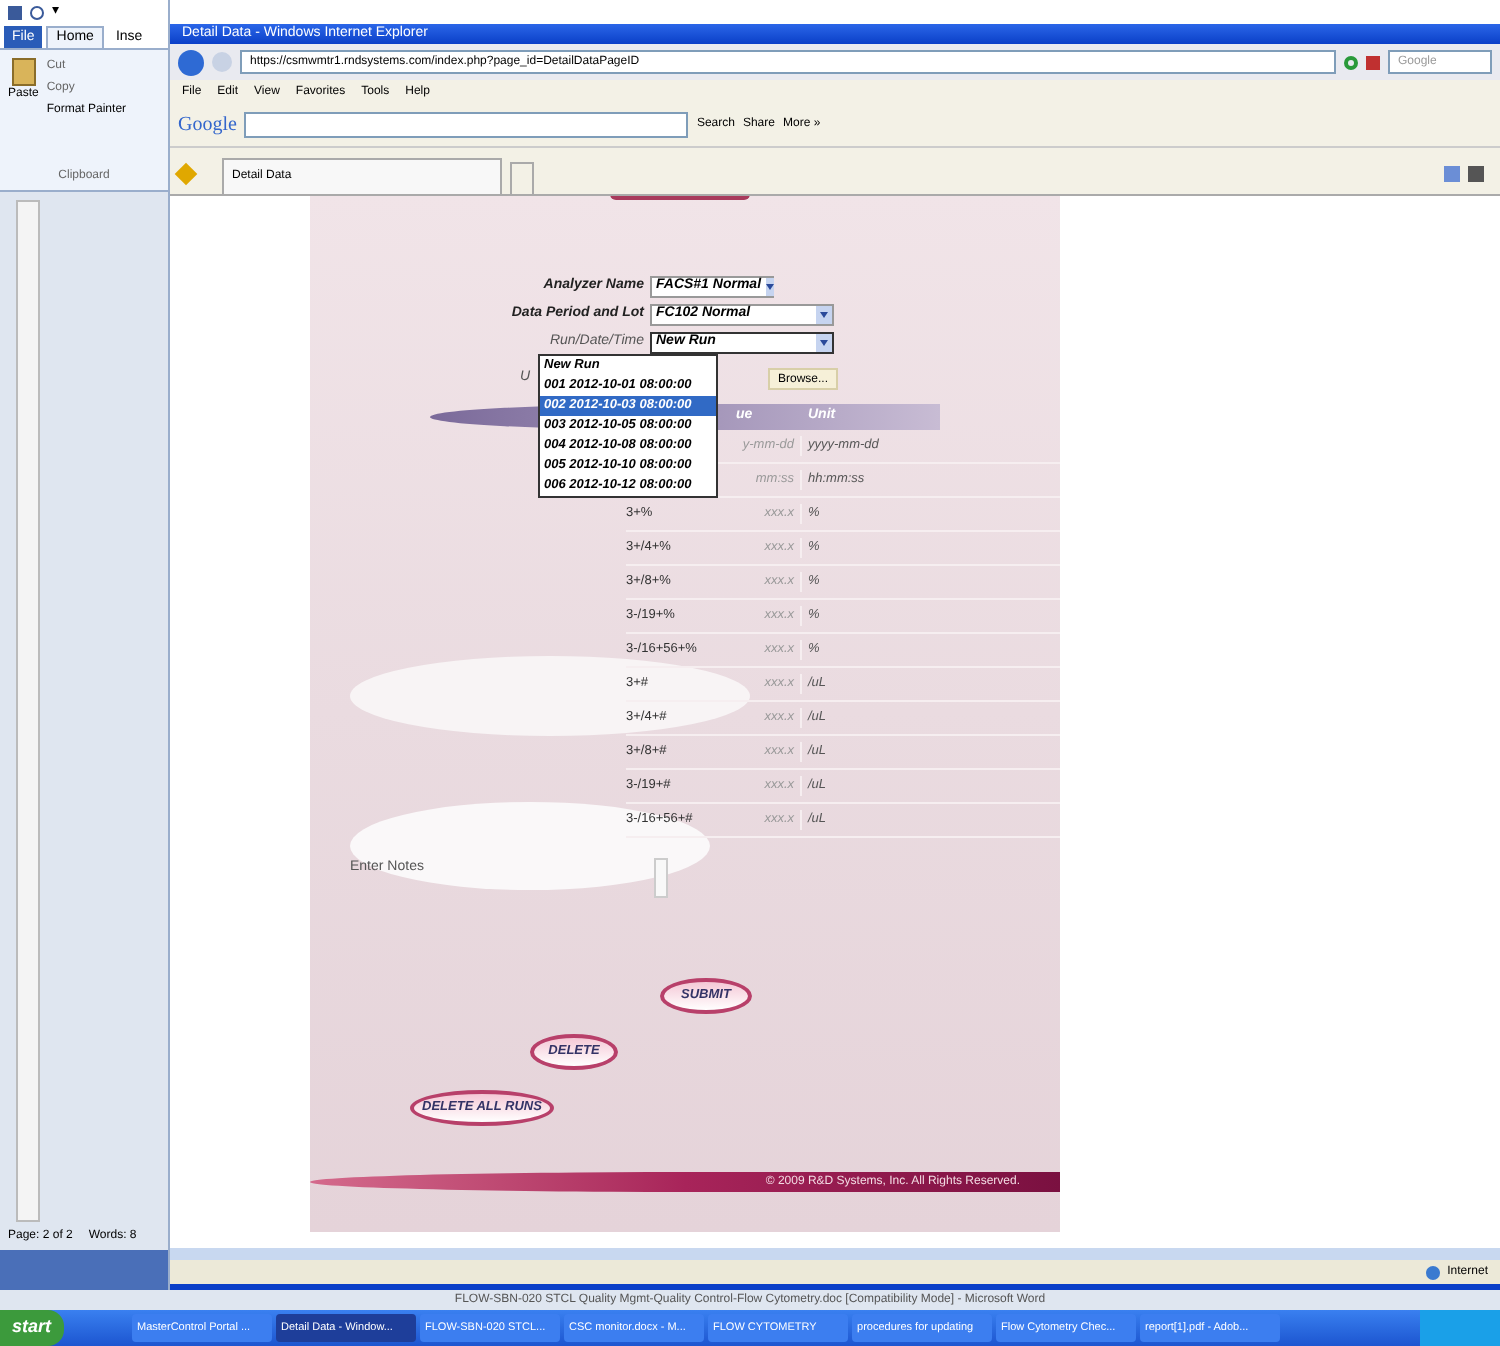  What do you see at coordinates (1373, 62) in the screenshot?
I see `stop-icon` at bounding box center [1373, 62].